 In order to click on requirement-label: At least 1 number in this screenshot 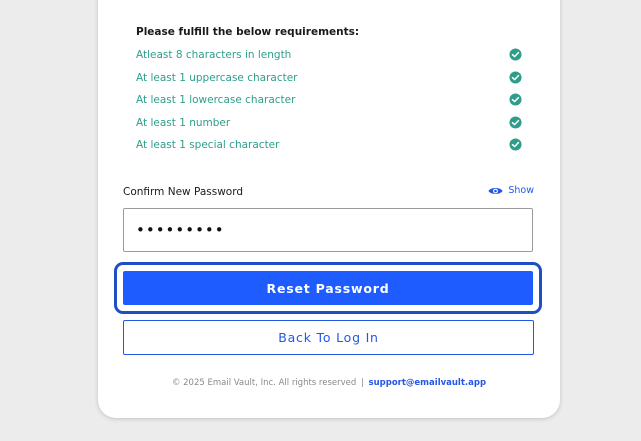, I will do `click(183, 122)`.